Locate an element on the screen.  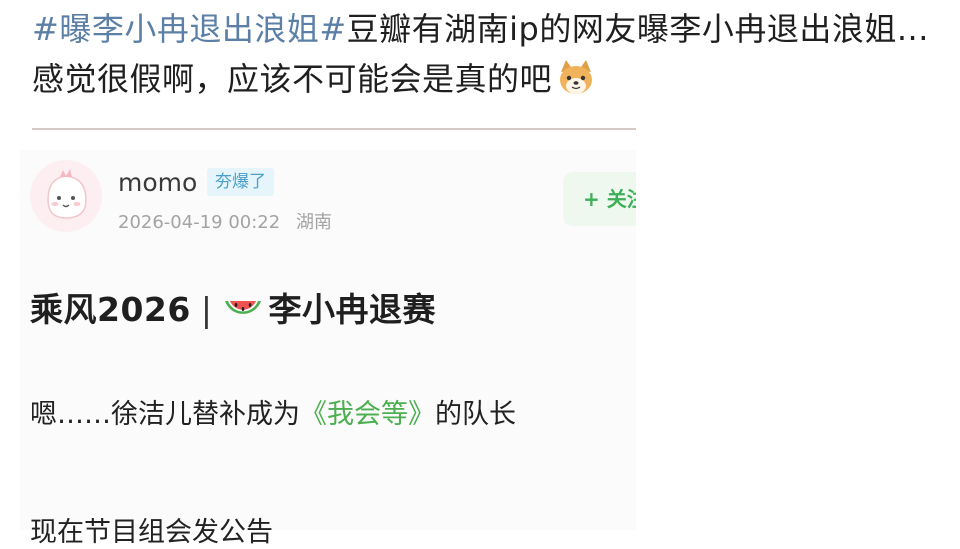
post-title: 乘风2026 | 李小冉退赛 is located at coordinates (233, 307).